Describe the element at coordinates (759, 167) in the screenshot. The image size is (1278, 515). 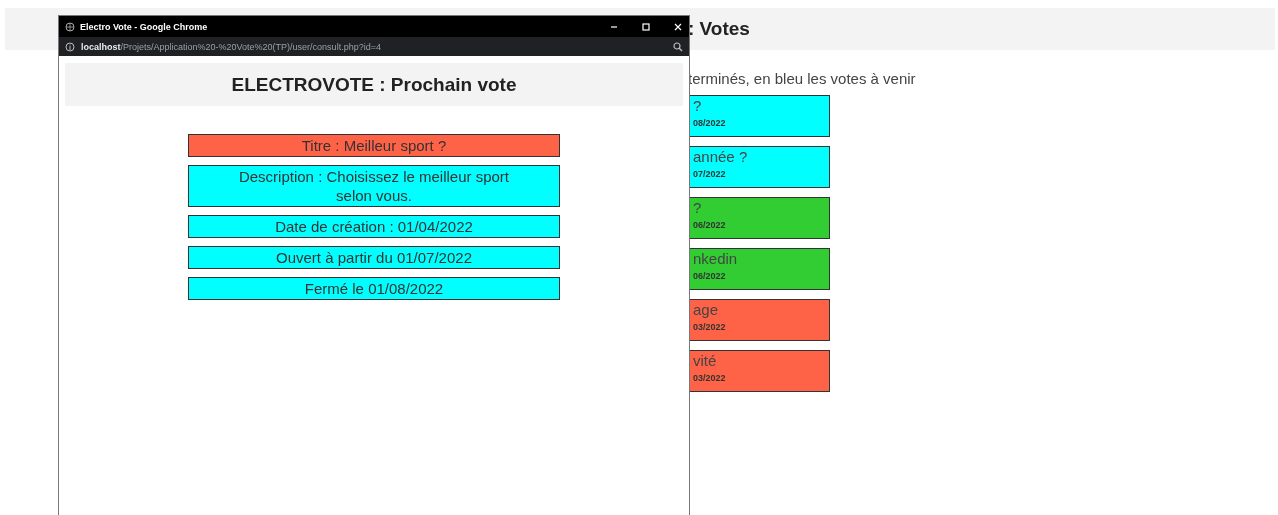
I see `vote-card: année ? 07/2022` at that location.